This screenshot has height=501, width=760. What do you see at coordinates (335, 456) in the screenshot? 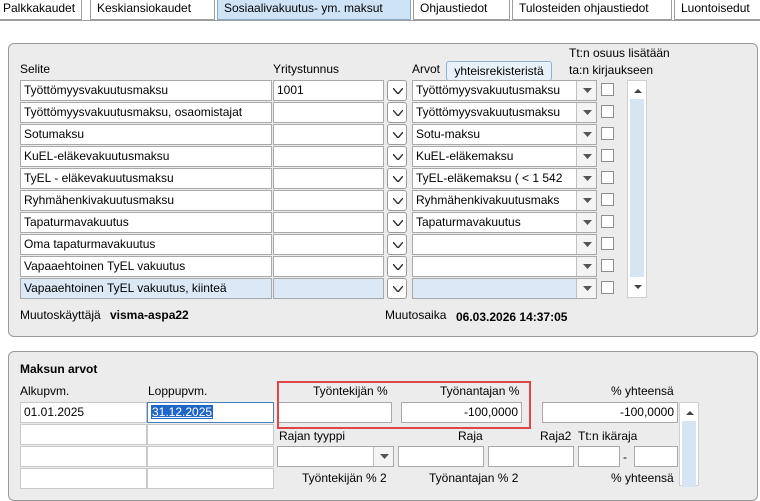
I see `rajan-tyyppi-select` at bounding box center [335, 456].